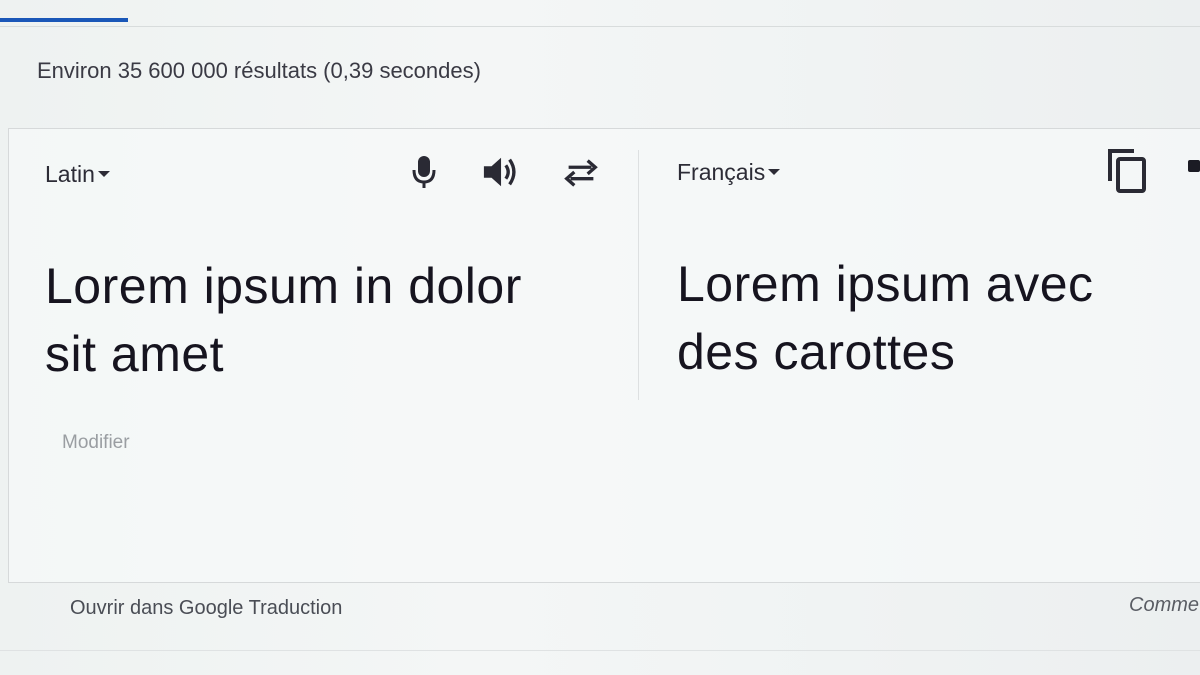  Describe the element at coordinates (885, 284) in the screenshot. I see `translated-text-line: Lorem ipsum avec` at that location.